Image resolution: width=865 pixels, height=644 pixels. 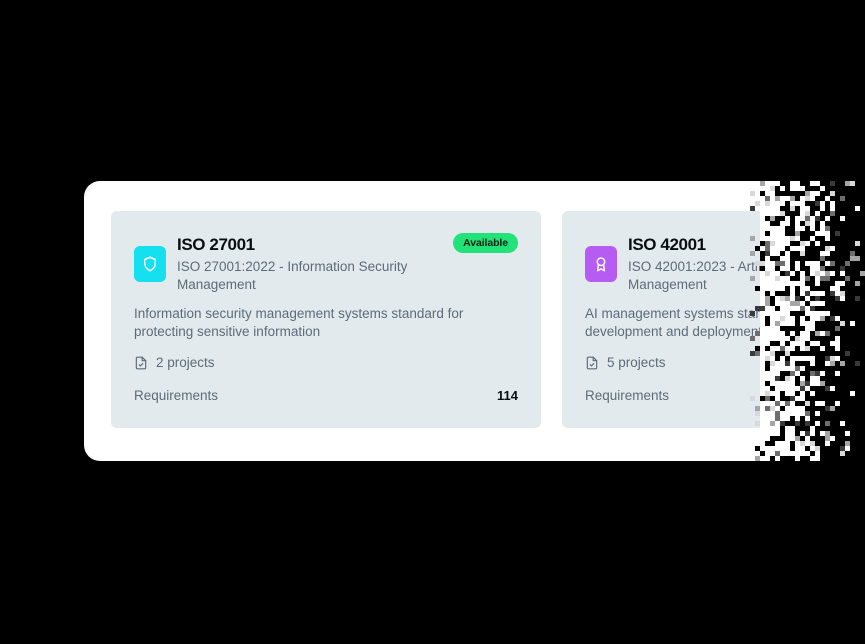 What do you see at coordinates (667, 244) in the screenshot?
I see `card-title: ISO 42001` at bounding box center [667, 244].